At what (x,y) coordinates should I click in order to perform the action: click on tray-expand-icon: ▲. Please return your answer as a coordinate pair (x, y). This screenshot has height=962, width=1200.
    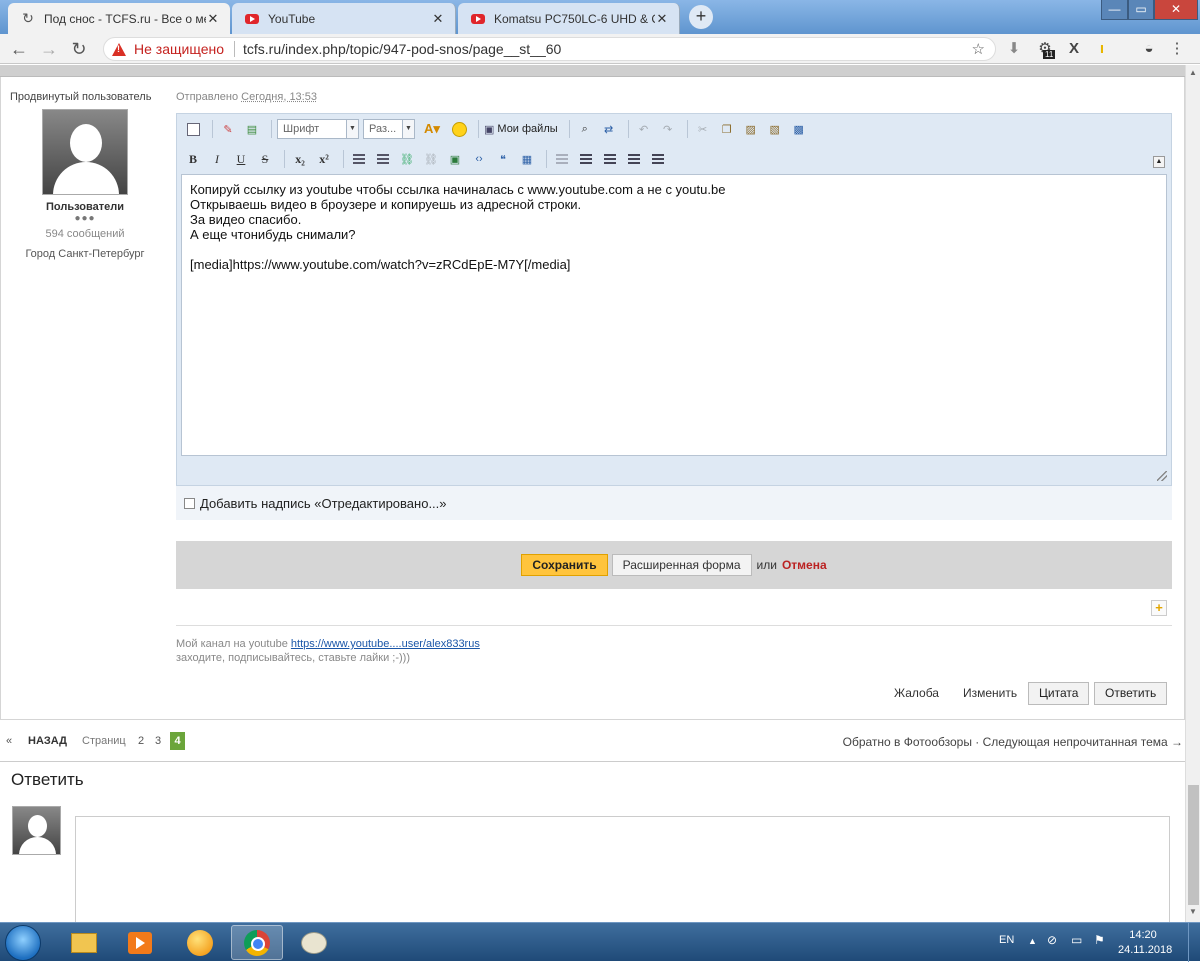
    Looking at the image, I should click on (1032, 941).